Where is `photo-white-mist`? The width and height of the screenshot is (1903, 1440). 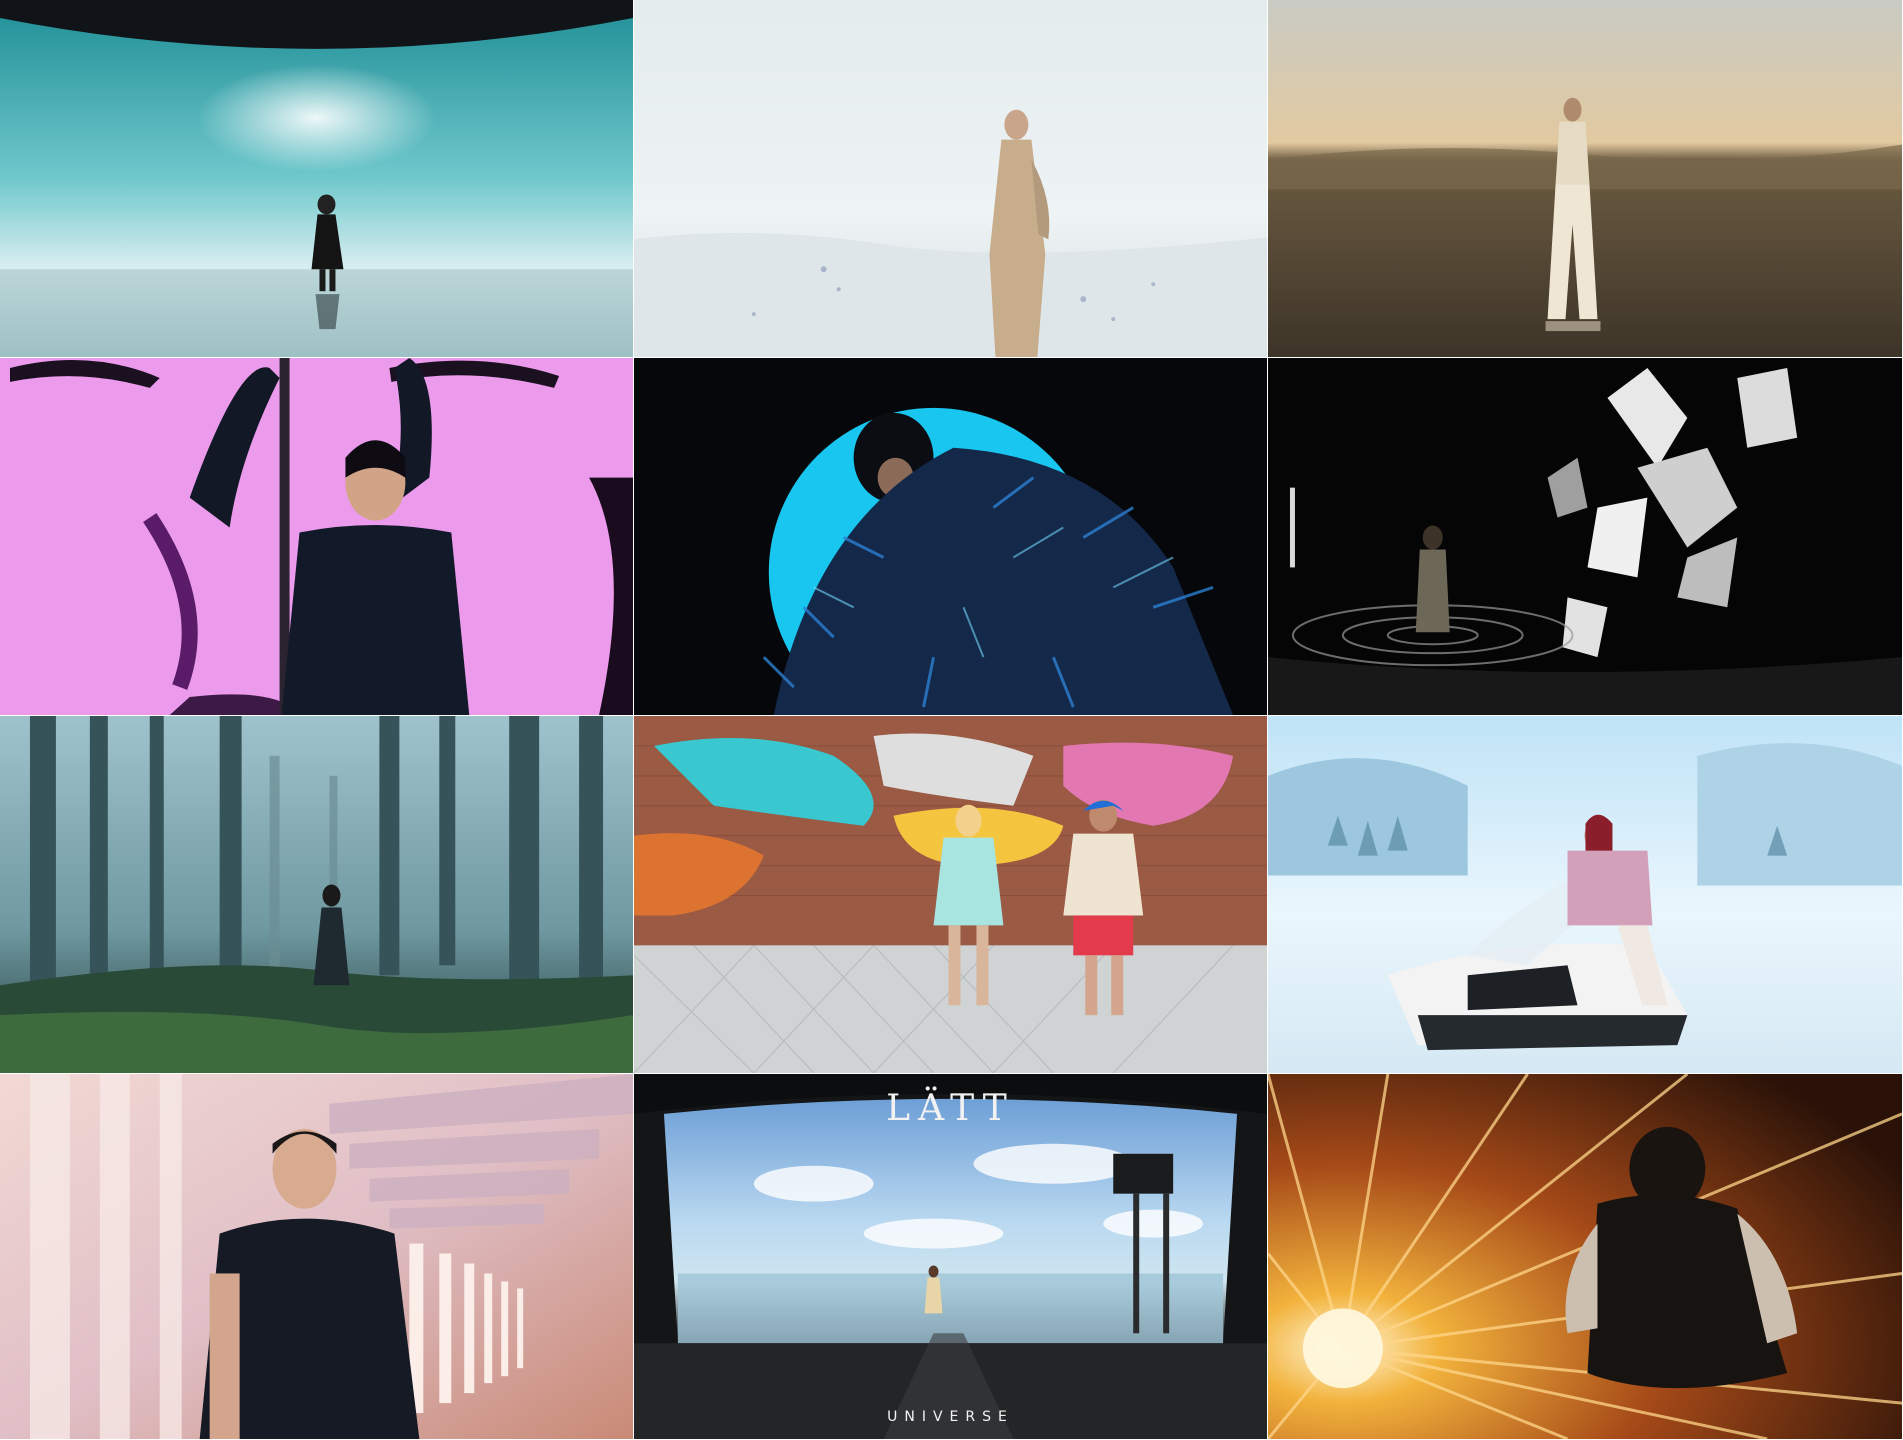 photo-white-mist is located at coordinates (951, 179).